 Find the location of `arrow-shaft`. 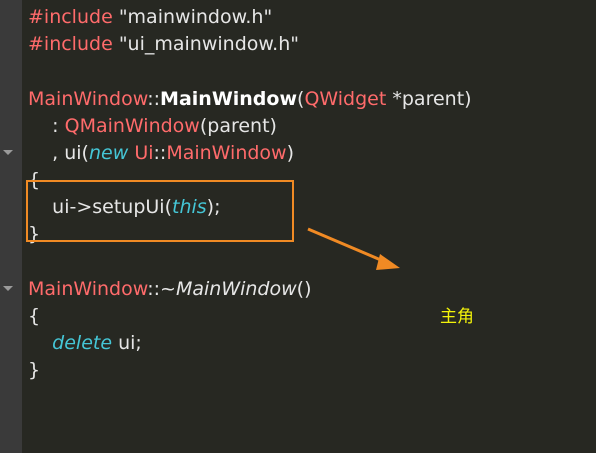

arrow-shaft is located at coordinates (348, 246).